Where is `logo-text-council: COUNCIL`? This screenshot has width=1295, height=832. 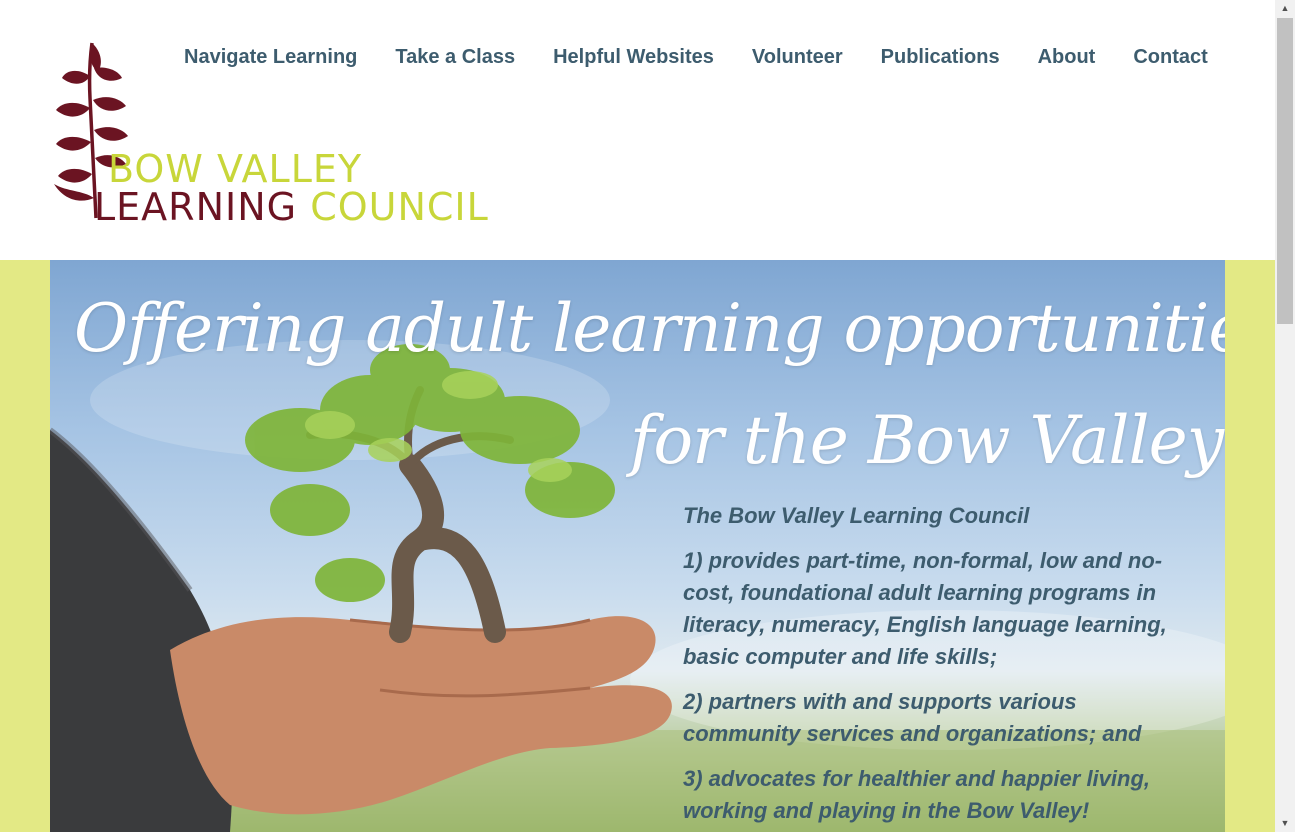
logo-text-council: COUNCIL is located at coordinates (399, 207).